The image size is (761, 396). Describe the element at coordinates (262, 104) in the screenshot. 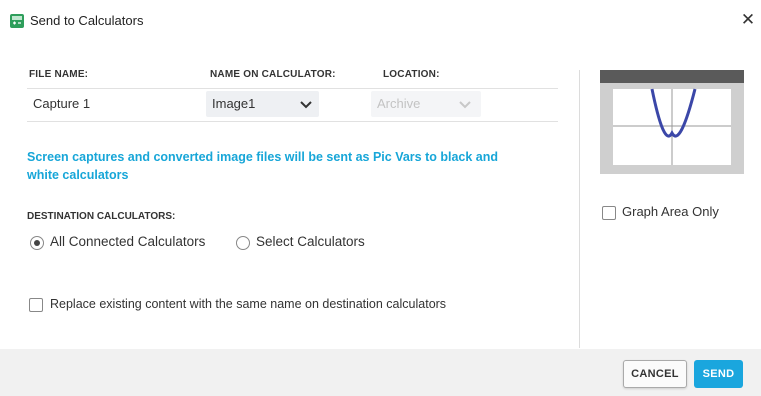

I see `name-on-calculator-dropdown: Image1` at that location.